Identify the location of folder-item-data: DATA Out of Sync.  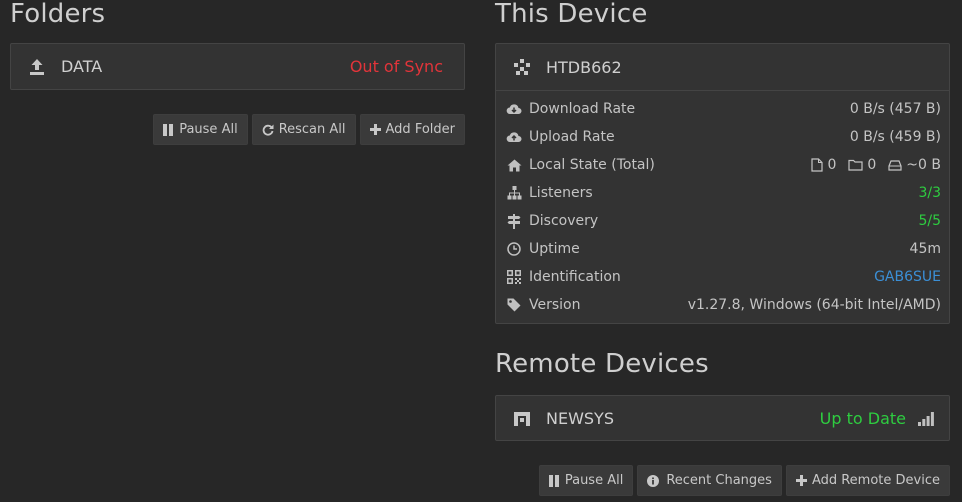
(237, 66).